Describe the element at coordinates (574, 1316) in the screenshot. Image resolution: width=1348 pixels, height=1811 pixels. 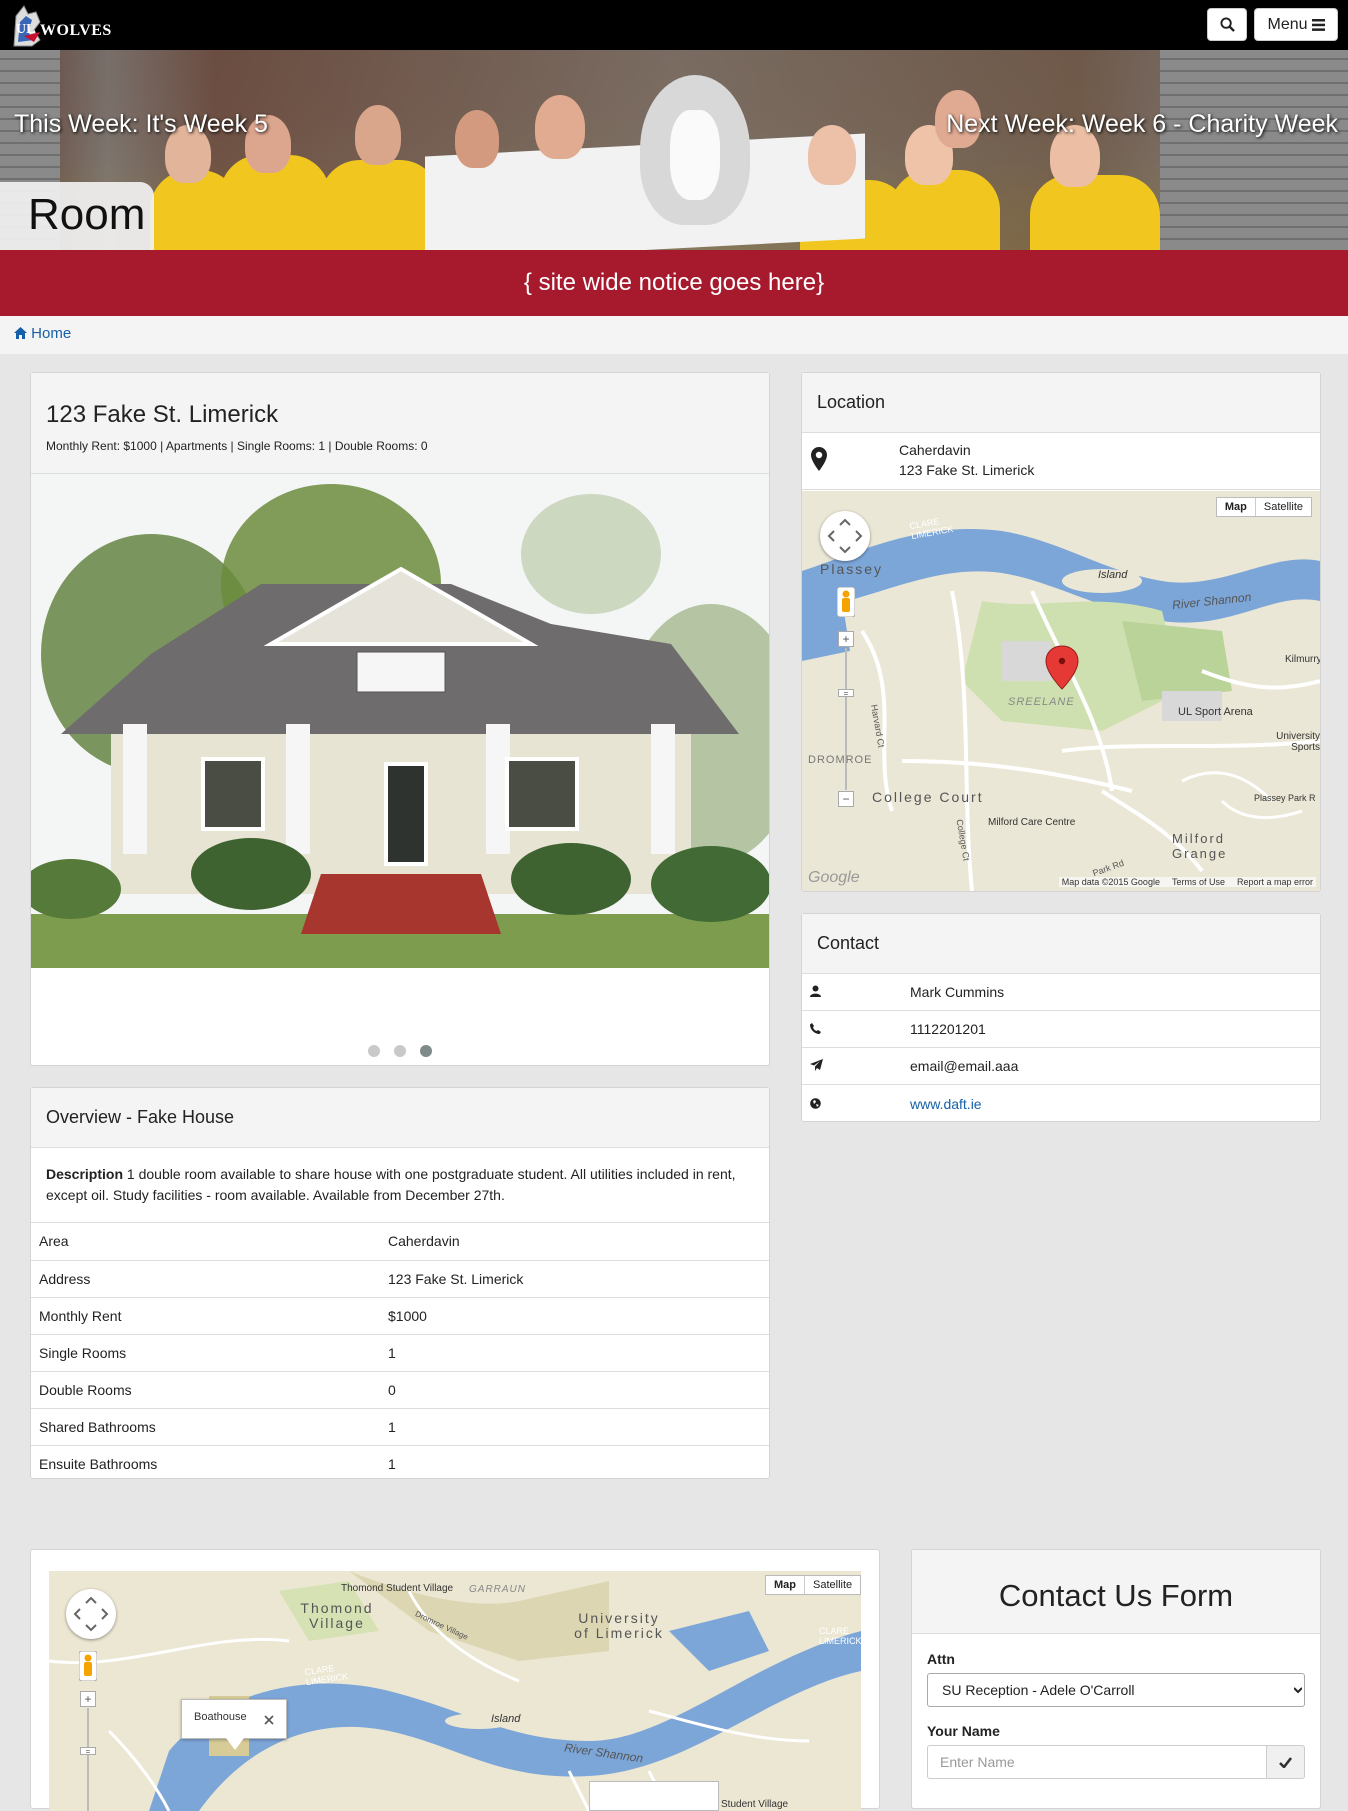
I see `overview-row-value: $1000` at that location.